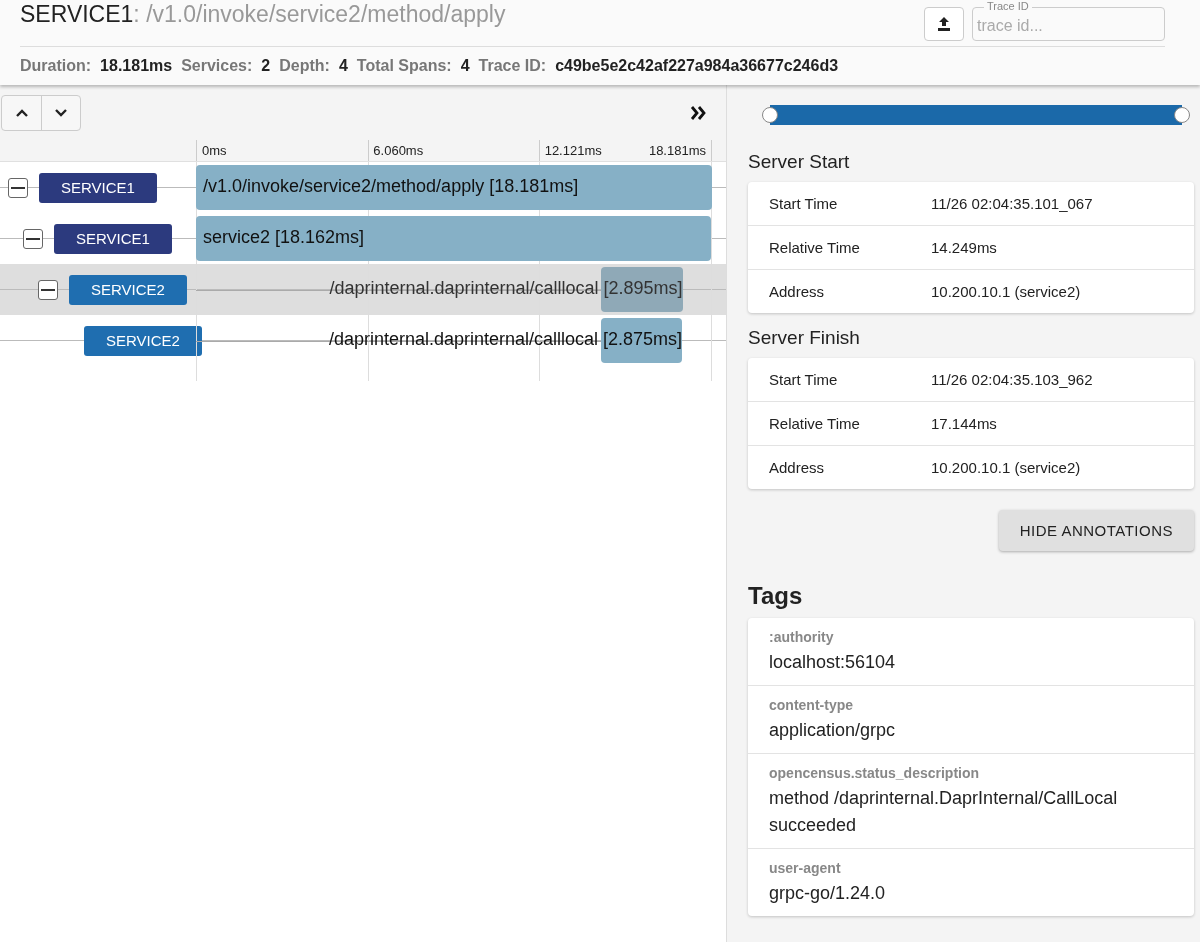  I want to click on stat-label: Duration:, so click(56, 65).